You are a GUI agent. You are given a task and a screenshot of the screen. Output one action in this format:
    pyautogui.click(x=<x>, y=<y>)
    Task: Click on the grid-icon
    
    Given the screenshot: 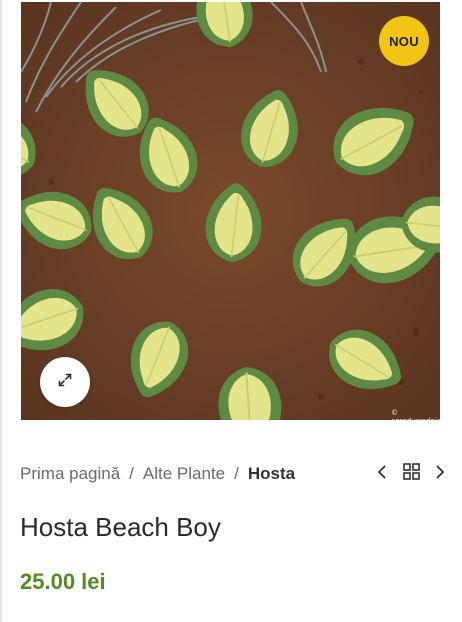 What is the action you would take?
    pyautogui.click(x=411, y=474)
    